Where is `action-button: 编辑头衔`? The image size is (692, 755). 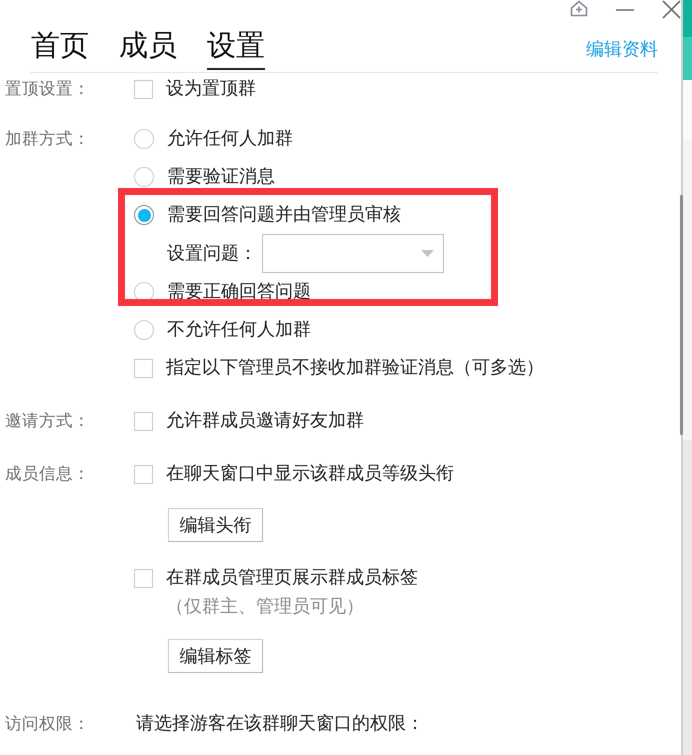
action-button: 编辑头衔 is located at coordinates (215, 525).